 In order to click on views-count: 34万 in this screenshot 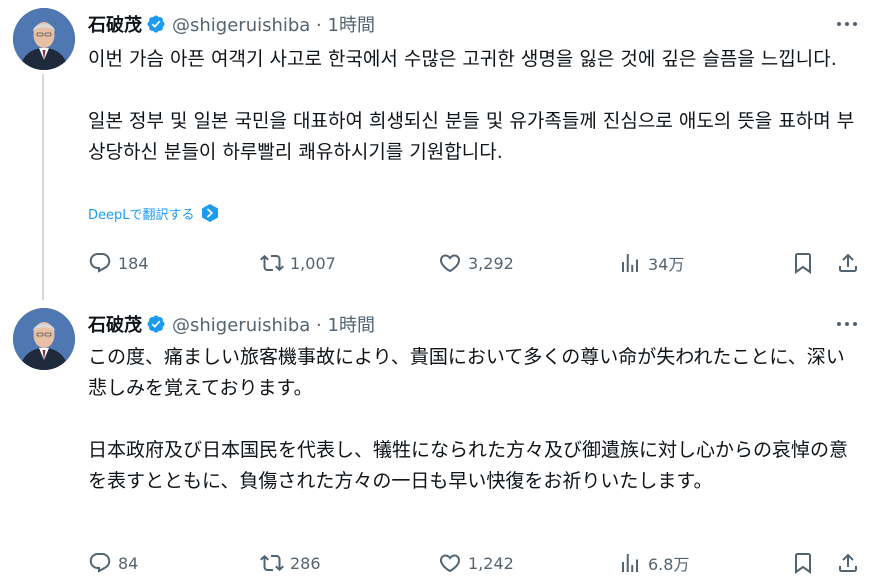, I will do `click(666, 264)`.